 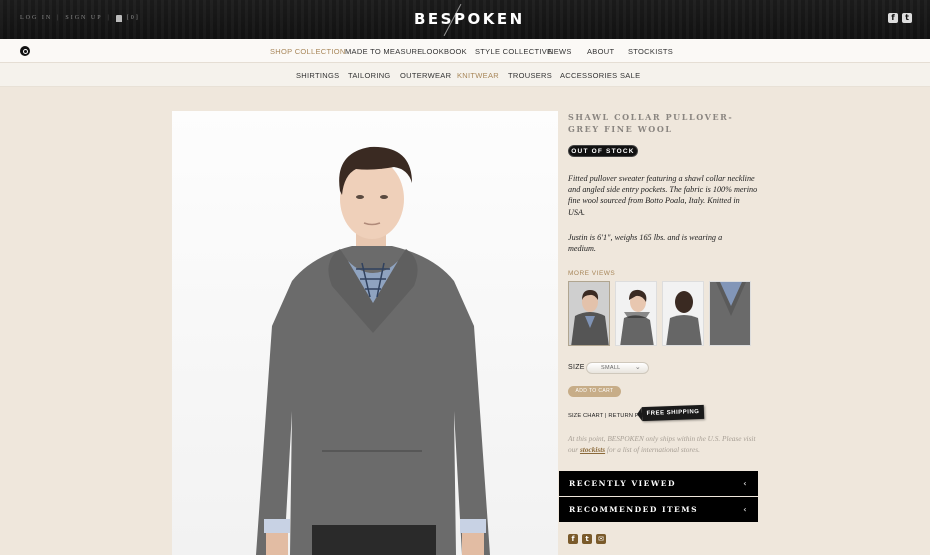 What do you see at coordinates (630, 75) in the screenshot?
I see `nav-item: SALE` at bounding box center [630, 75].